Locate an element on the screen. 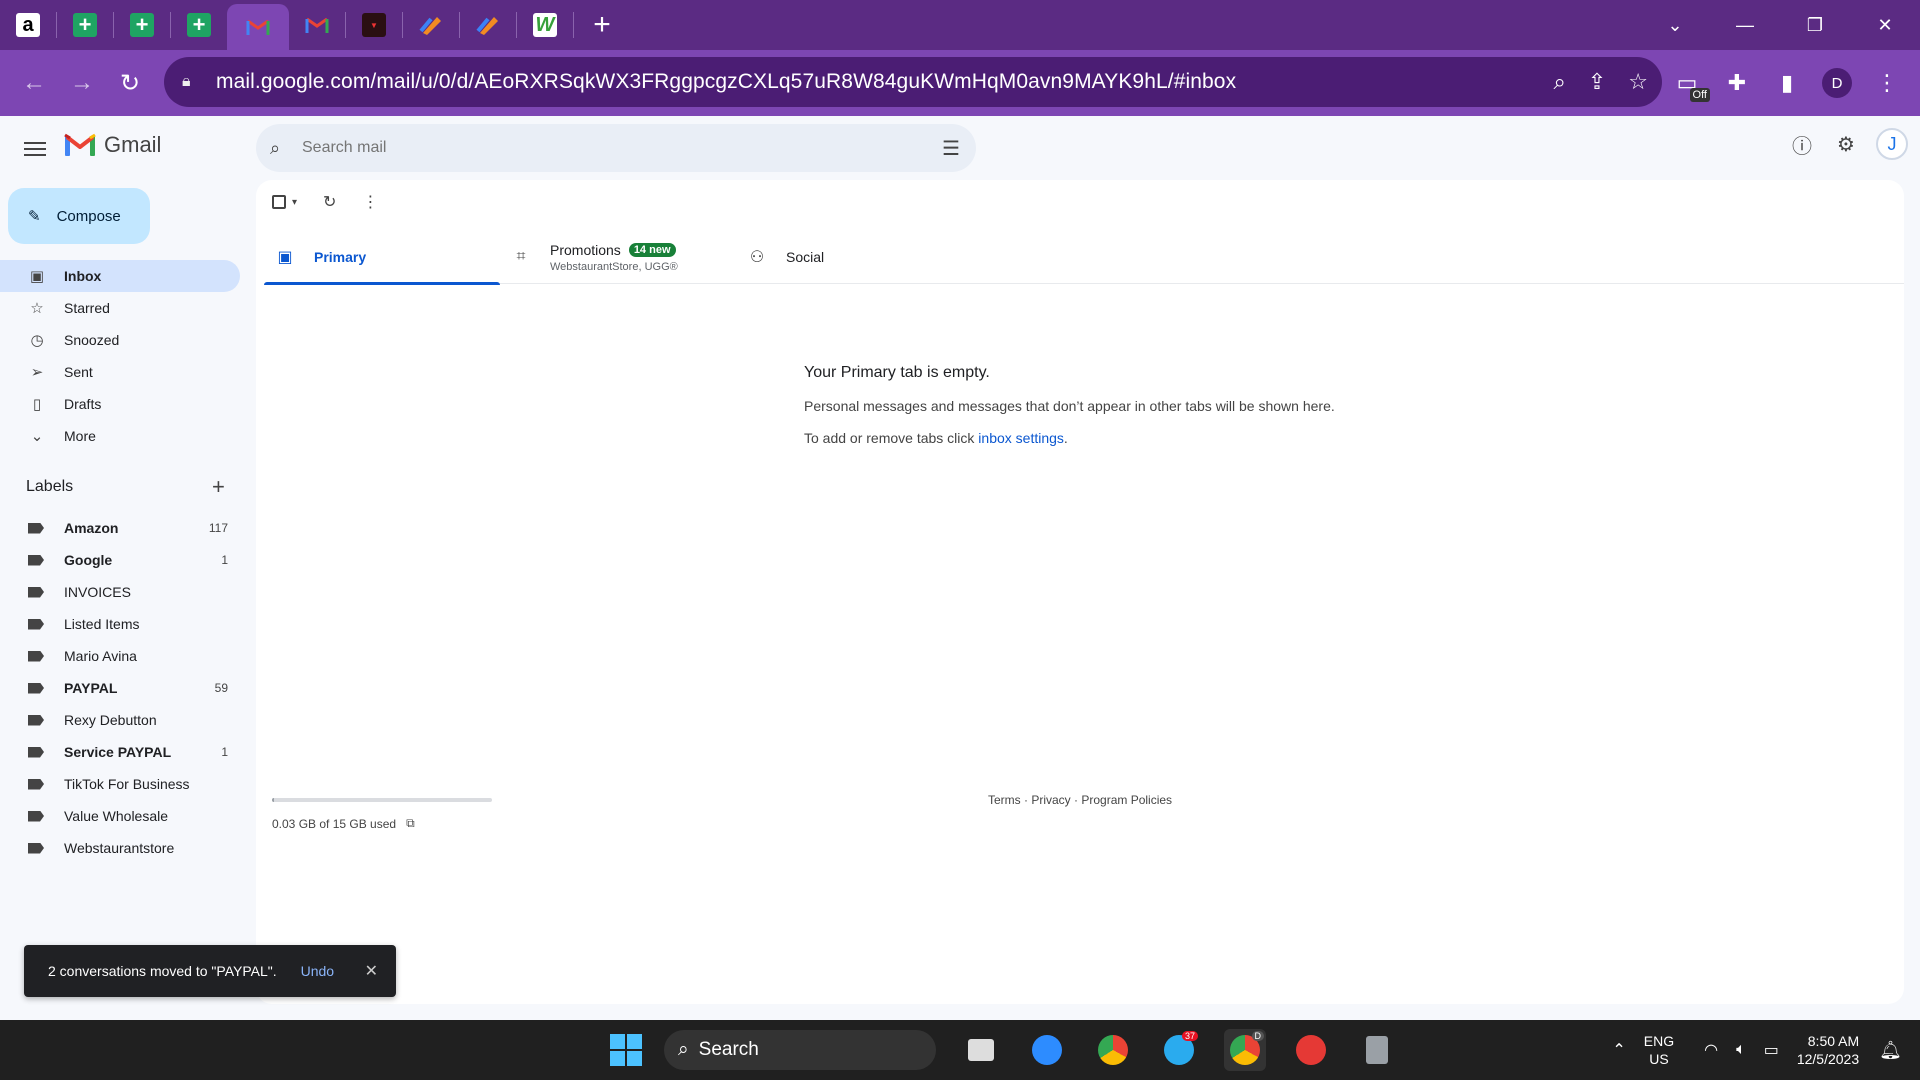  settings-gear-icon: ⚙ is located at coordinates (1846, 144).